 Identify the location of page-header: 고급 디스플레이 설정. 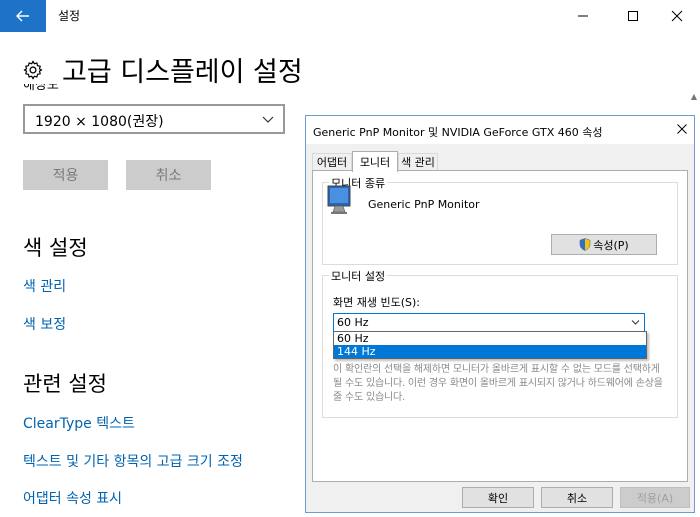
(162, 69).